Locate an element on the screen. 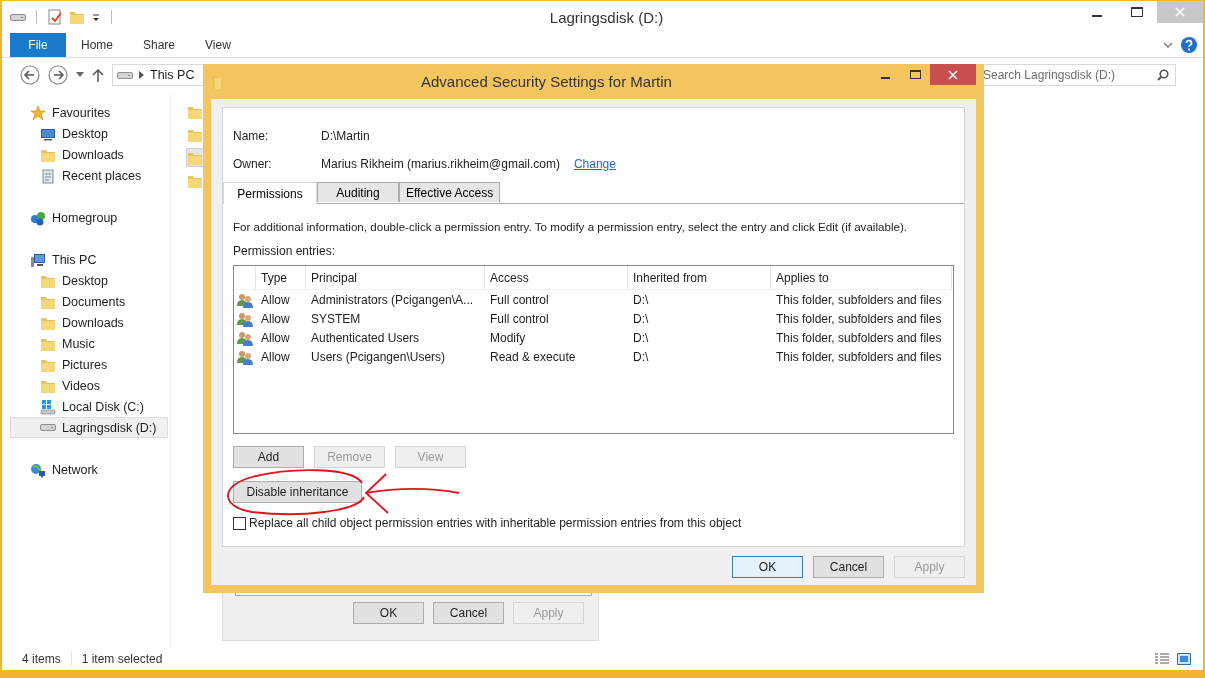  change-link: Change is located at coordinates (594, 164).